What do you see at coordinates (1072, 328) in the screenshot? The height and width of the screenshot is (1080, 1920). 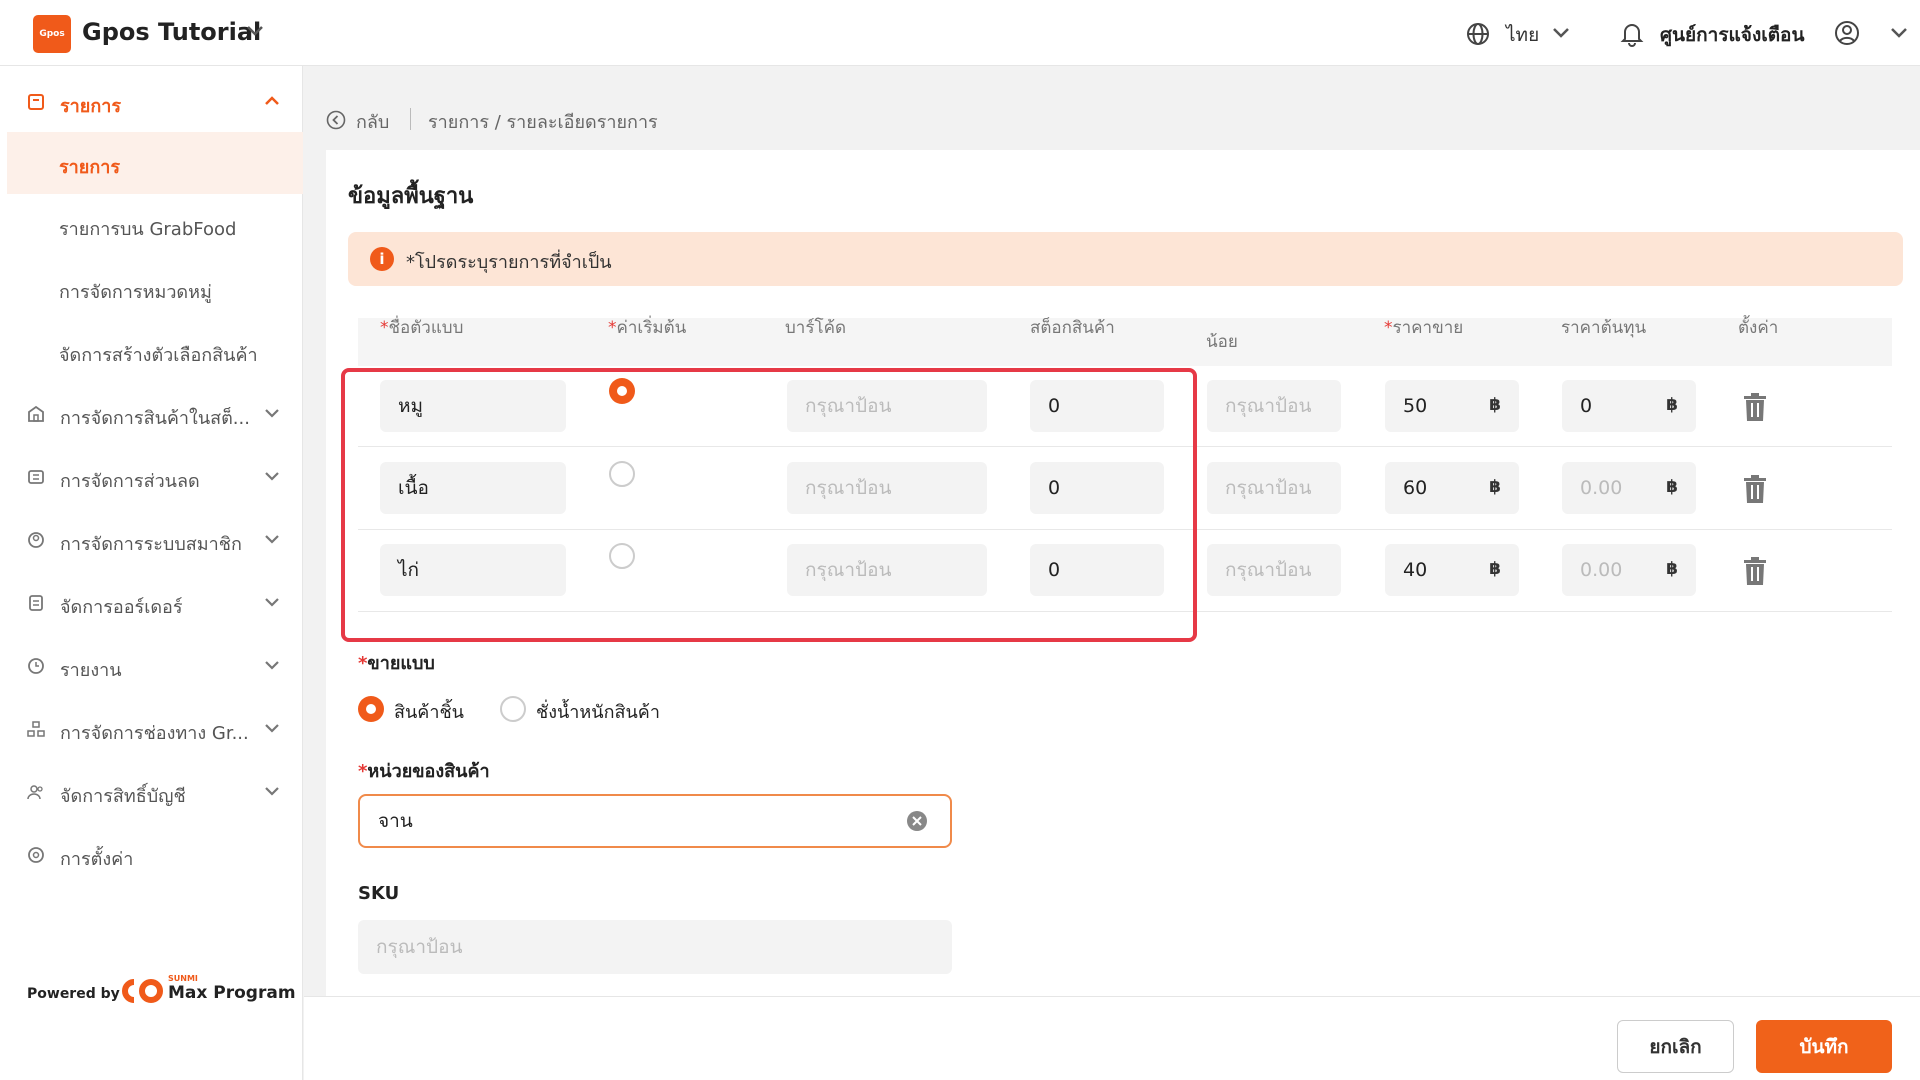 I see `column-header-stock: สต็อกสินค้า` at bounding box center [1072, 328].